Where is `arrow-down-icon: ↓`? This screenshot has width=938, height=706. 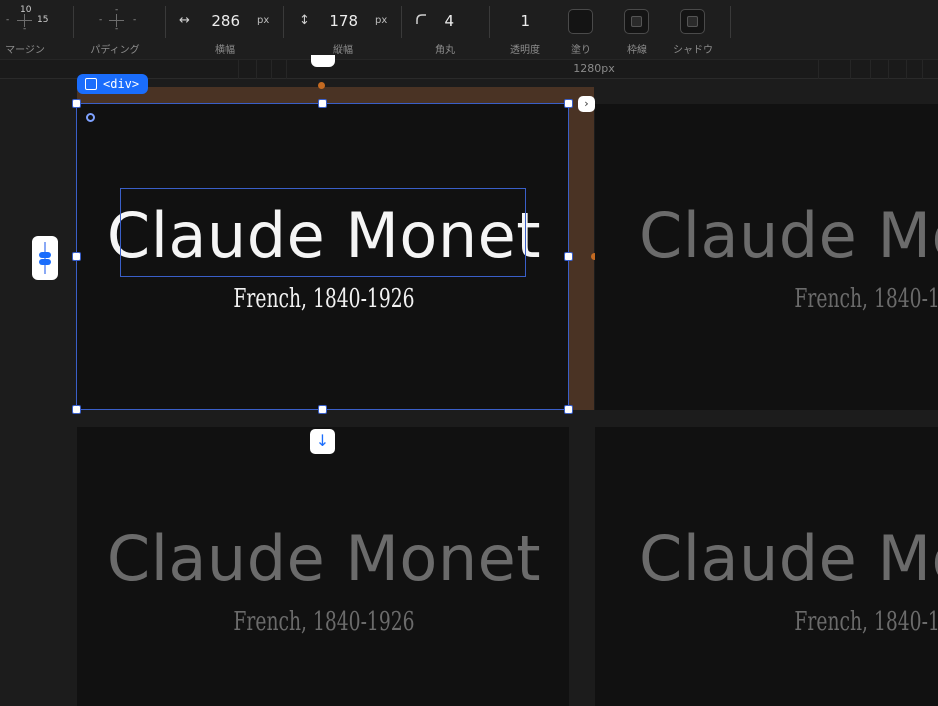
arrow-down-icon: ↓ is located at coordinates (322, 441).